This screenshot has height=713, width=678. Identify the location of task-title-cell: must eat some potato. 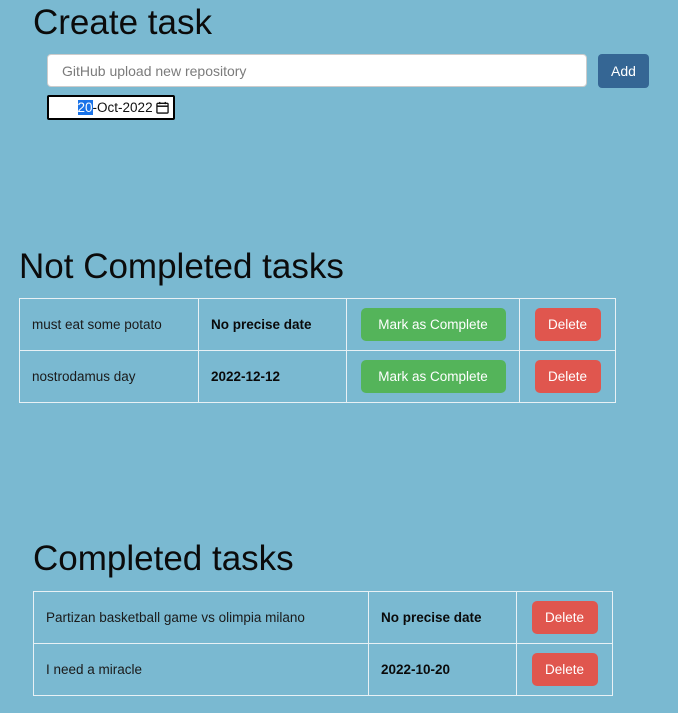
(109, 324).